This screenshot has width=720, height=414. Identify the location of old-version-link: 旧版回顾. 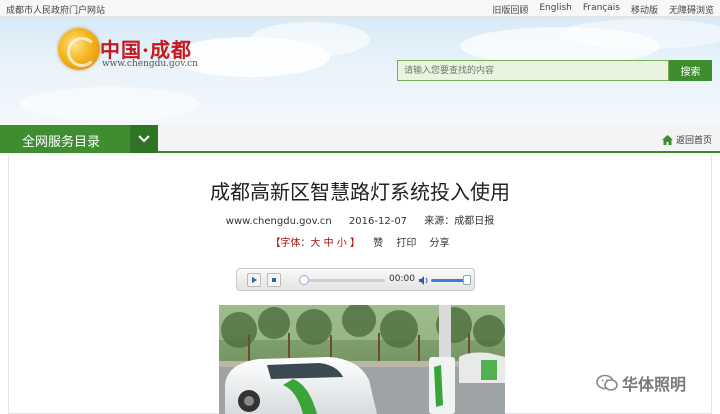
(510, 9).